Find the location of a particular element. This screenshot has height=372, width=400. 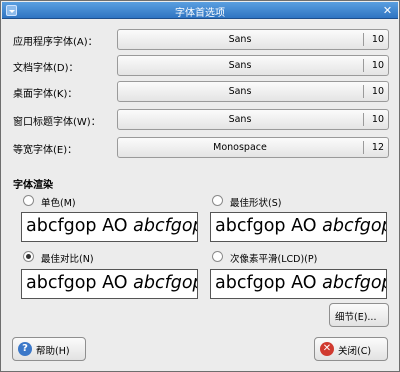

help-button: ? 帮助(H) is located at coordinates (49, 349).